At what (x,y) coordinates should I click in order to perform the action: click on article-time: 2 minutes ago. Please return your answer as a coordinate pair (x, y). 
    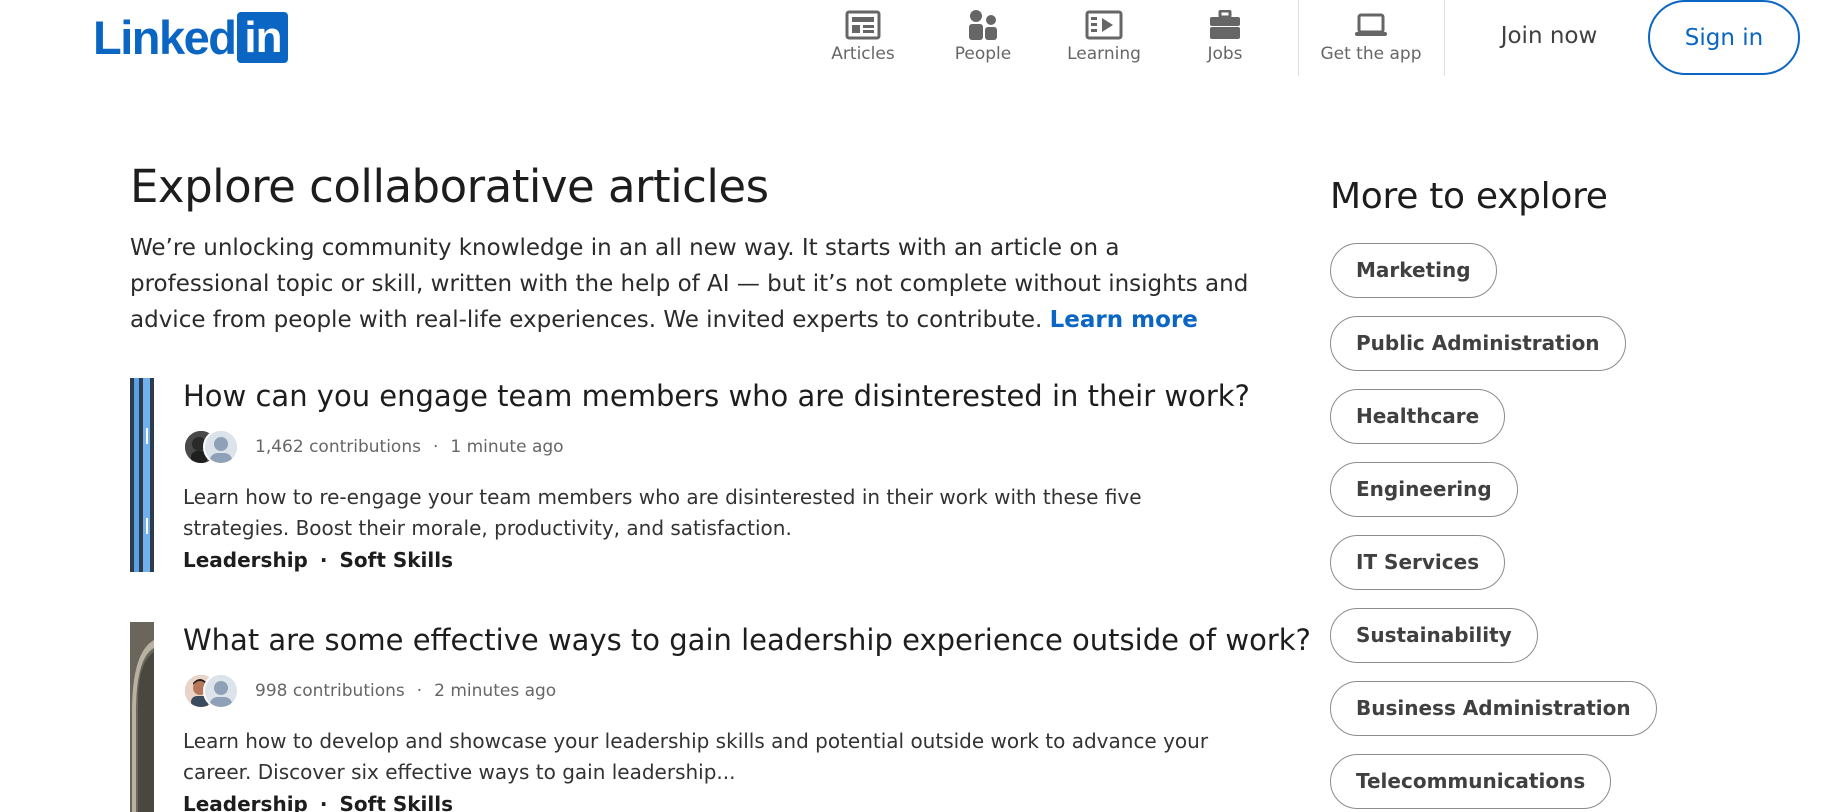
    Looking at the image, I should click on (495, 691).